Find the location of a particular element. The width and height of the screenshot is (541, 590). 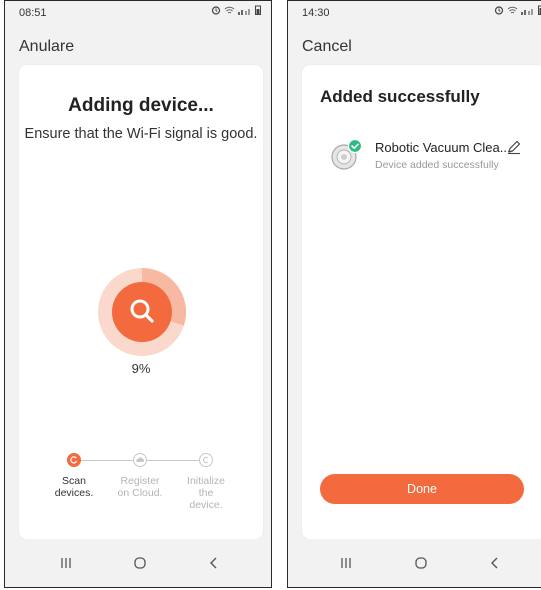

pencil-icon is located at coordinates (514, 147).